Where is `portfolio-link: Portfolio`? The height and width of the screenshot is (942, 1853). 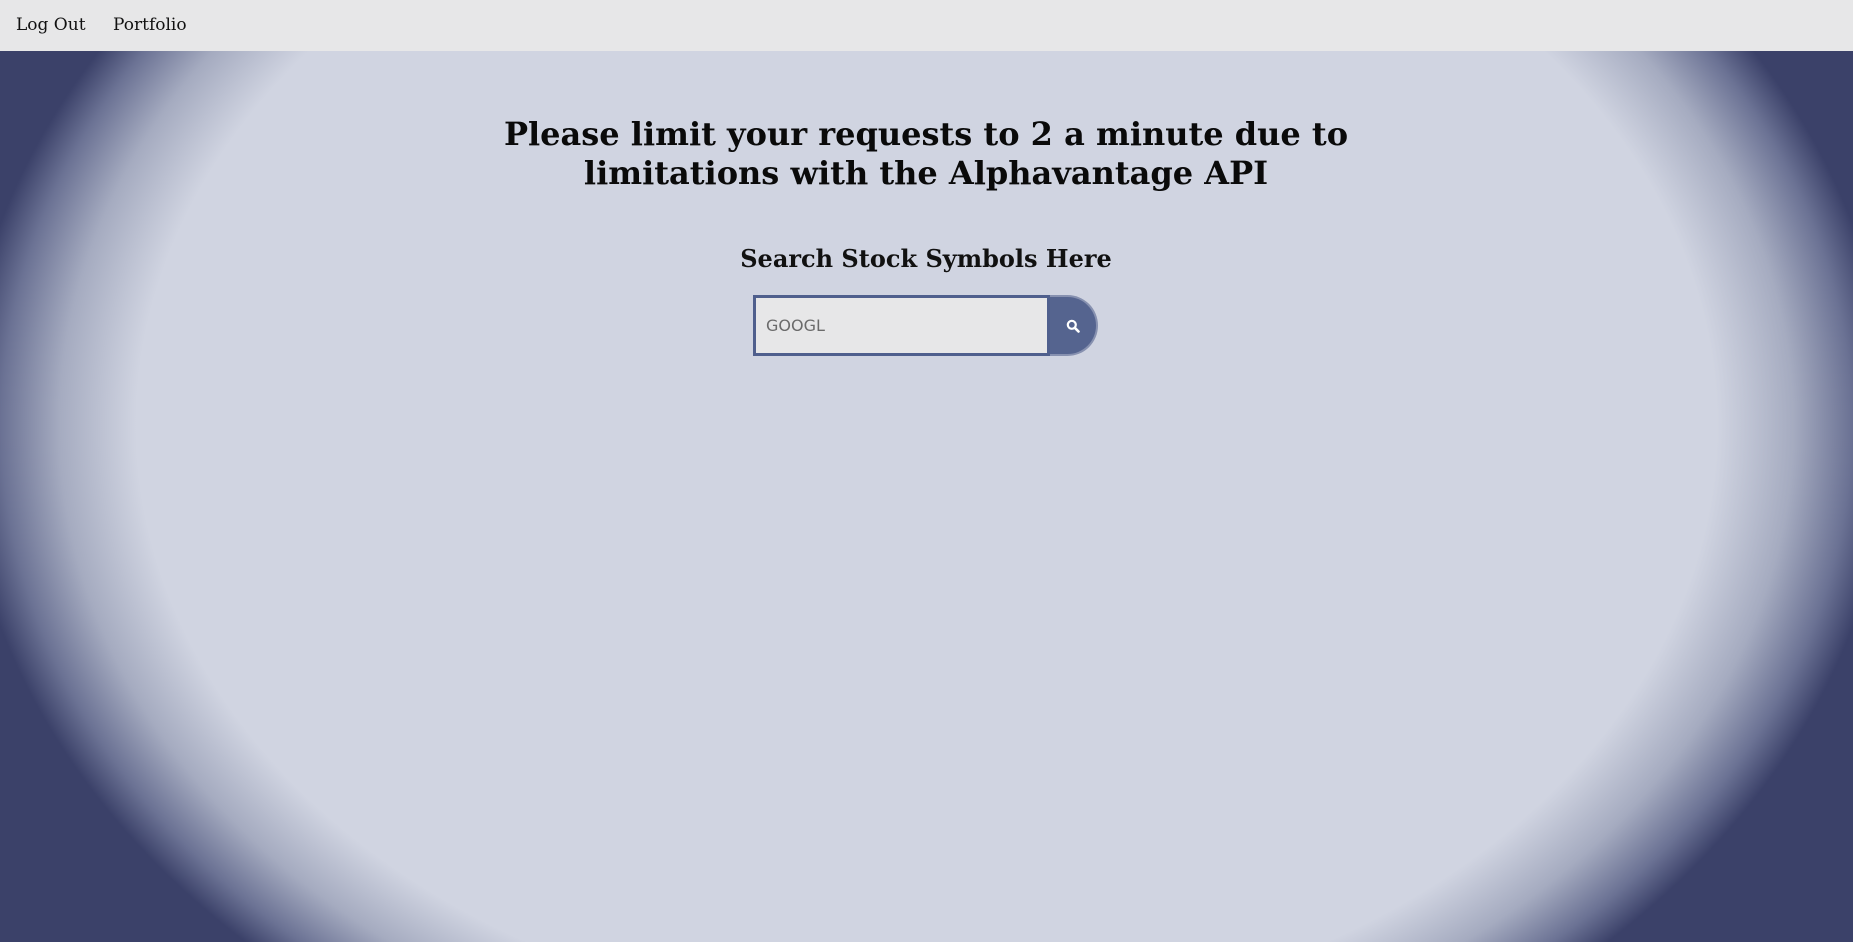
portfolio-link: Portfolio is located at coordinates (150, 25).